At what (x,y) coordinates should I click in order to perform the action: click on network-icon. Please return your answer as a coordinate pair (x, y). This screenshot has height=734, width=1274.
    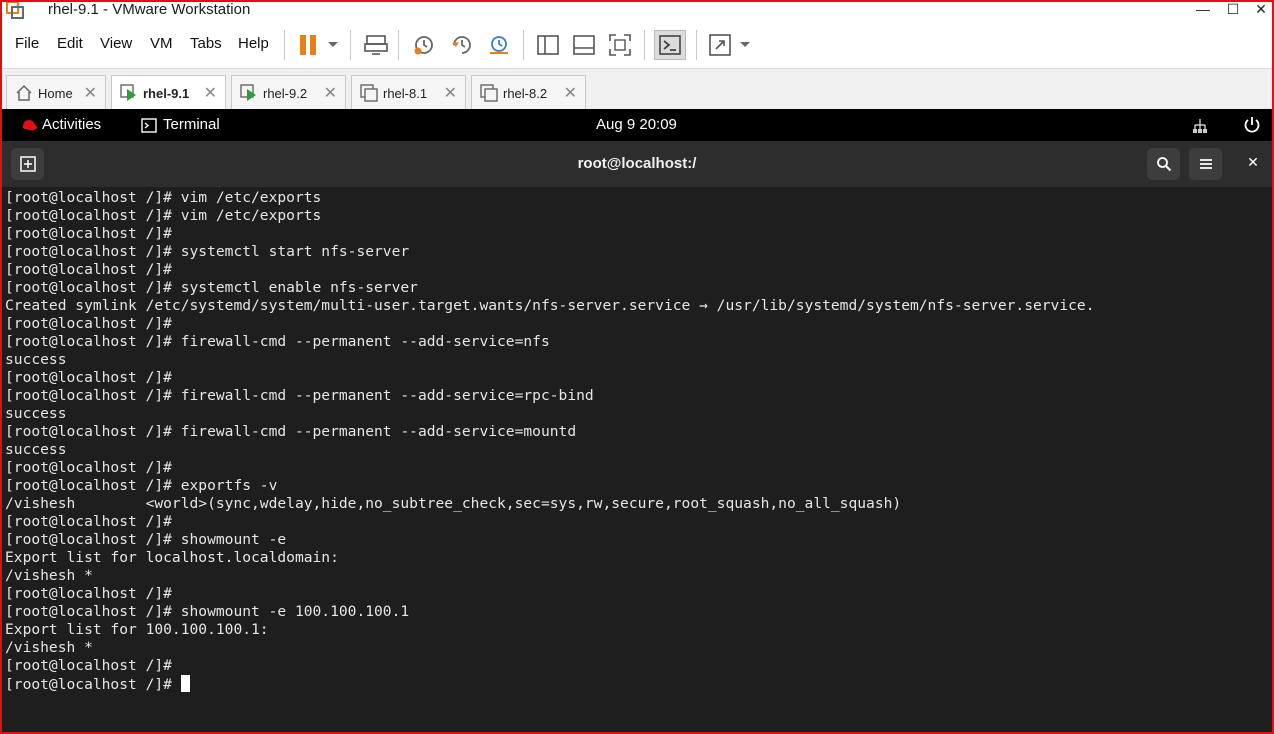
    Looking at the image, I should click on (1200, 126).